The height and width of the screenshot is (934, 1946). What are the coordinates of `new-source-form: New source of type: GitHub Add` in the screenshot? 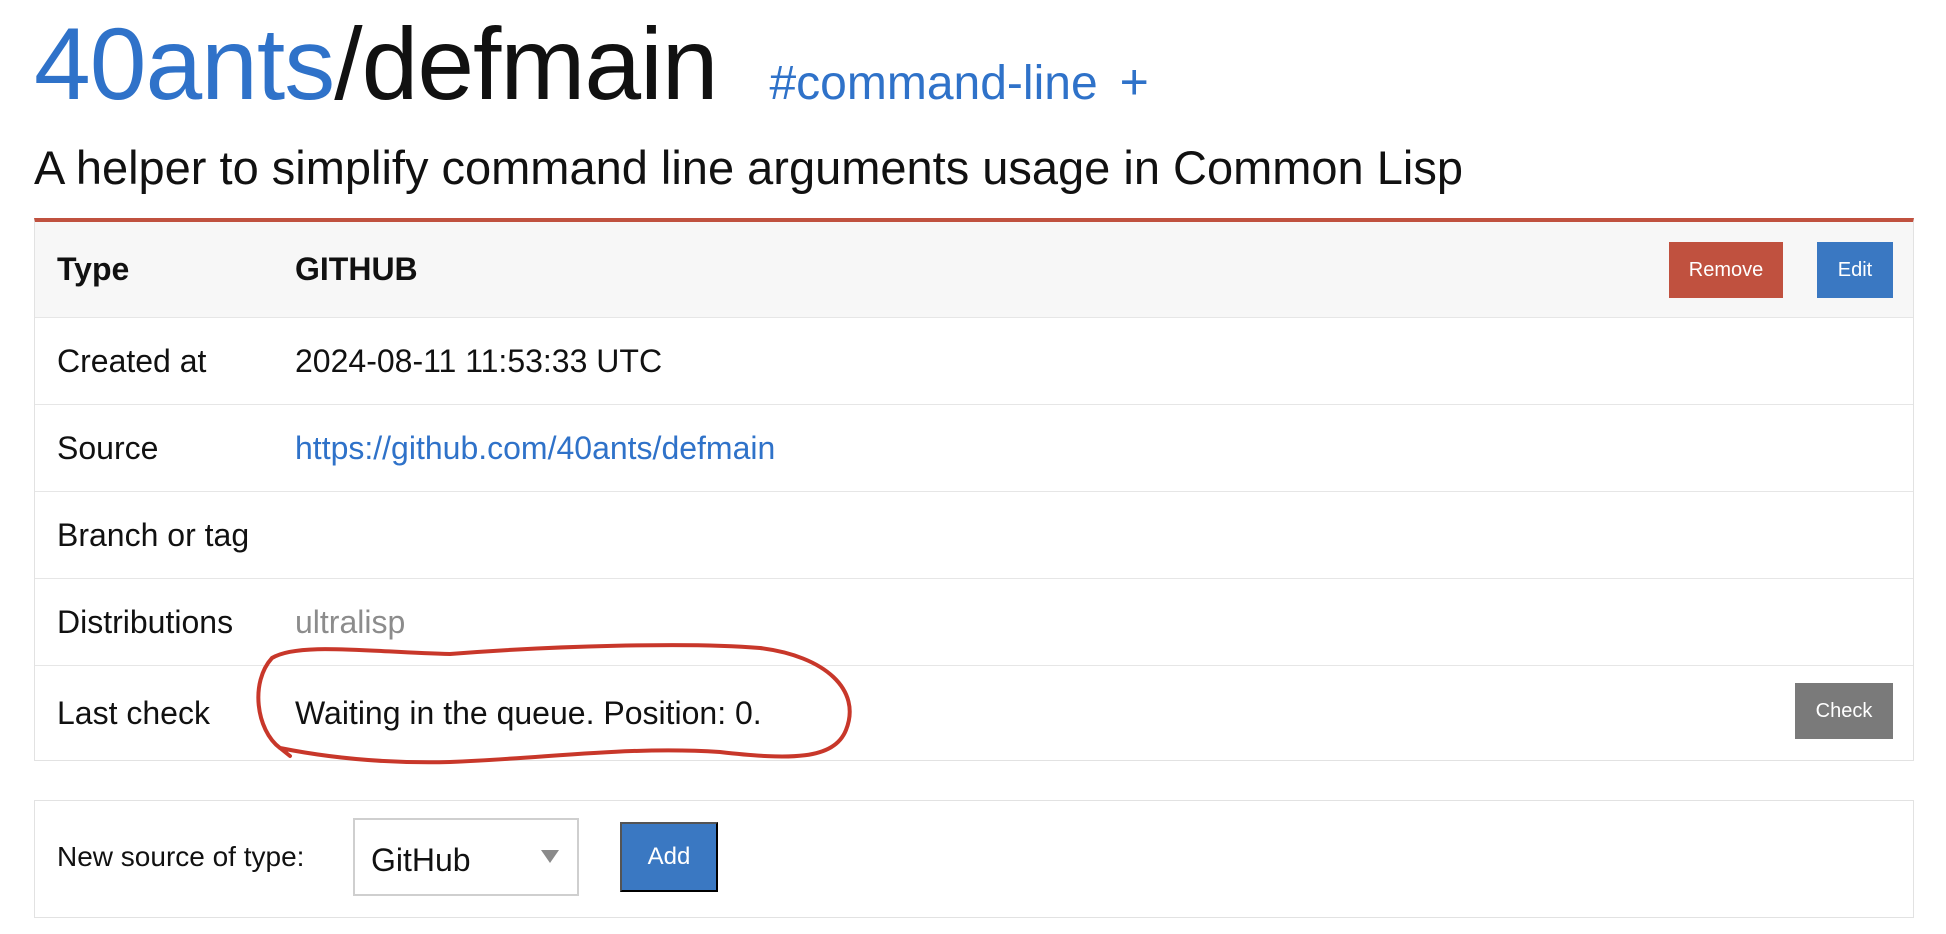 It's located at (974, 859).